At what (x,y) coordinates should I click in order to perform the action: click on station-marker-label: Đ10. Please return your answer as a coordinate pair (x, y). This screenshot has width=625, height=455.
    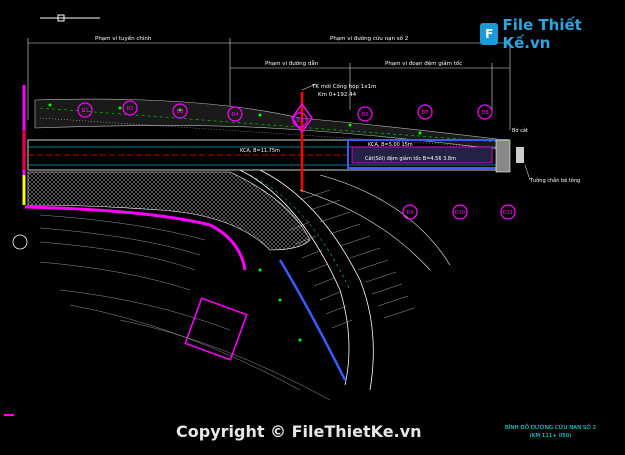
    Looking at the image, I should click on (460, 213).